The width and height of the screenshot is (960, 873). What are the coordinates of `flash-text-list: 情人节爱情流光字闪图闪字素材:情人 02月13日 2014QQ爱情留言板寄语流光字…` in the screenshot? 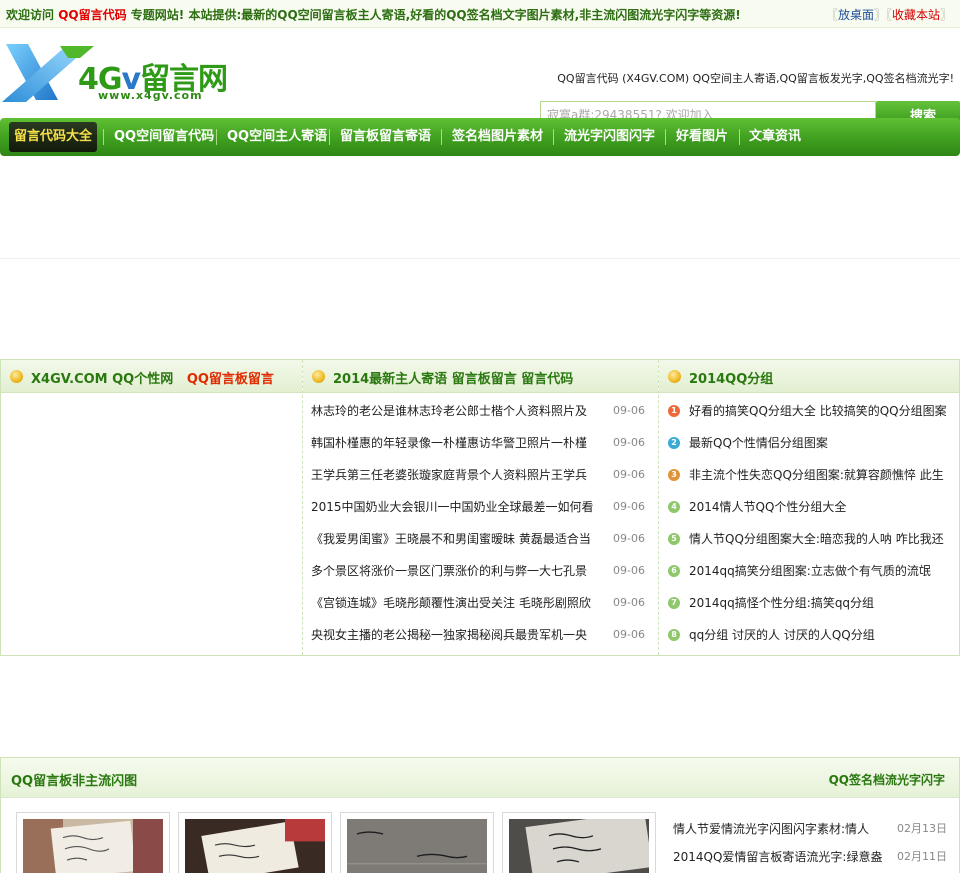 It's located at (813, 845).